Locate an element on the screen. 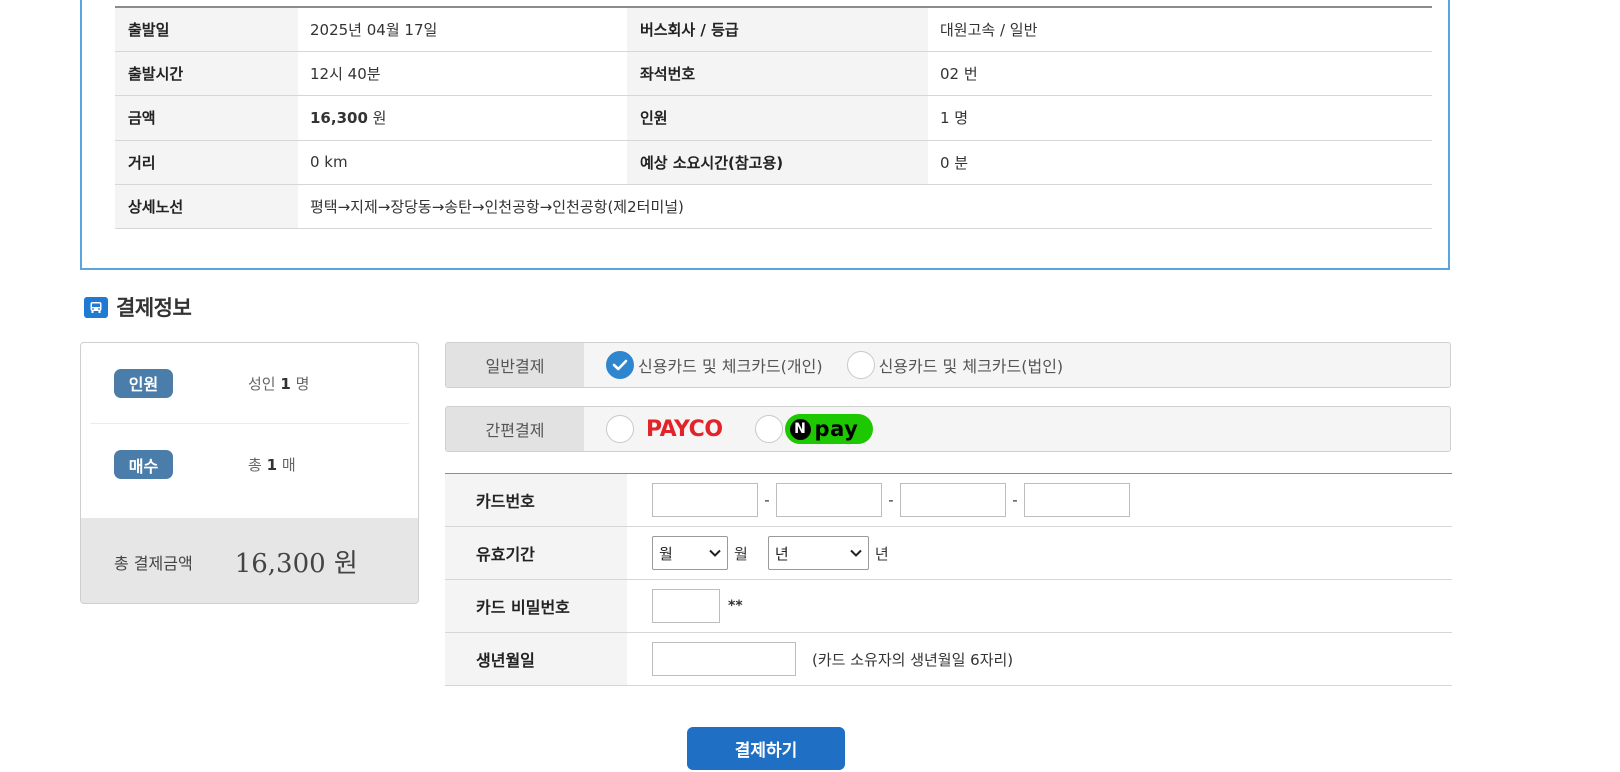  card-number-row: 카드번호 - - - is located at coordinates (948, 500).